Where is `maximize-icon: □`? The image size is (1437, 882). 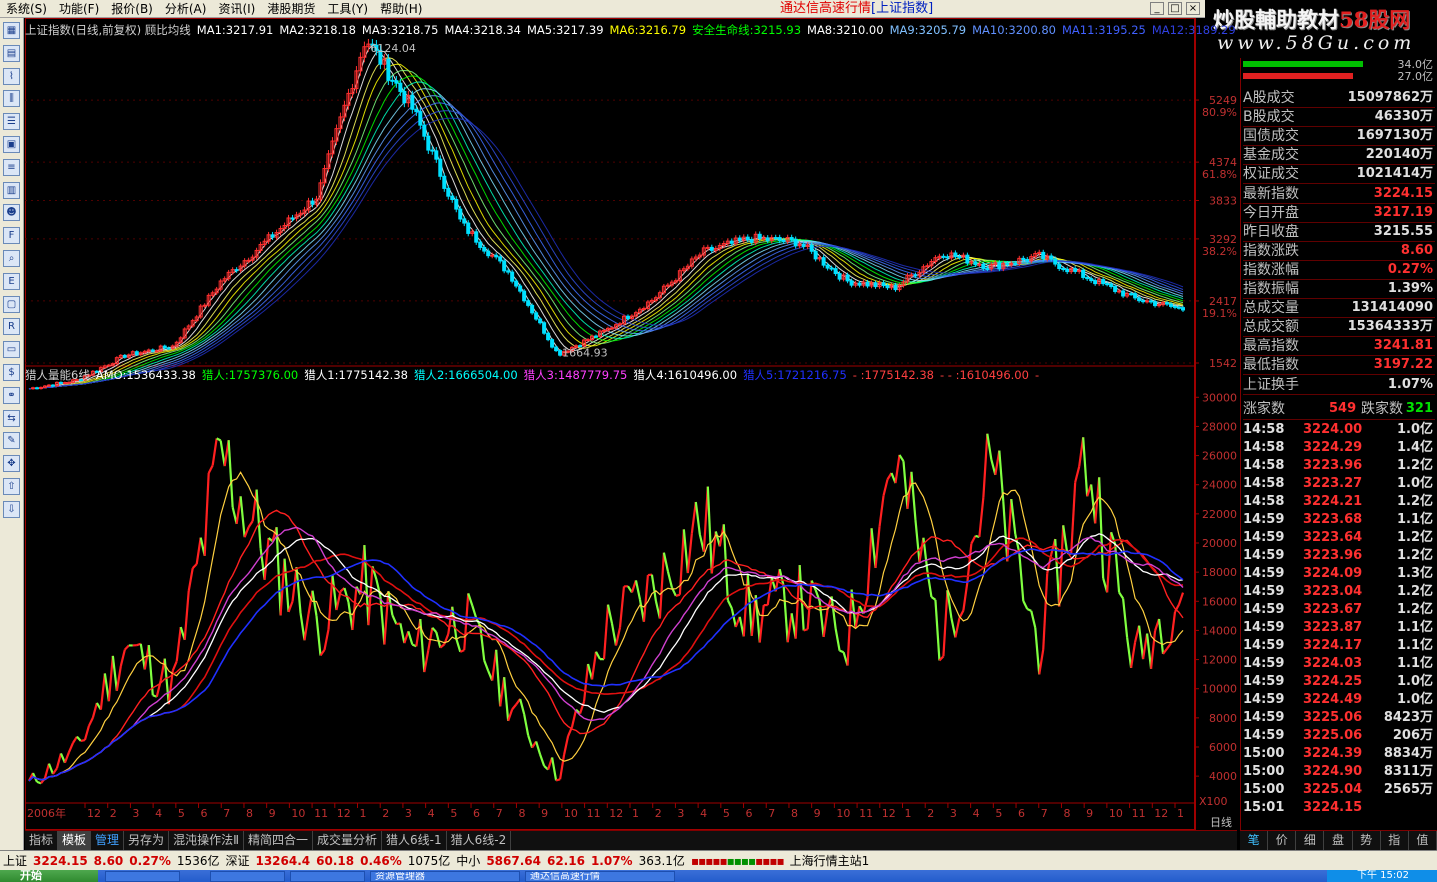
maximize-icon: □ is located at coordinates (1175, 8).